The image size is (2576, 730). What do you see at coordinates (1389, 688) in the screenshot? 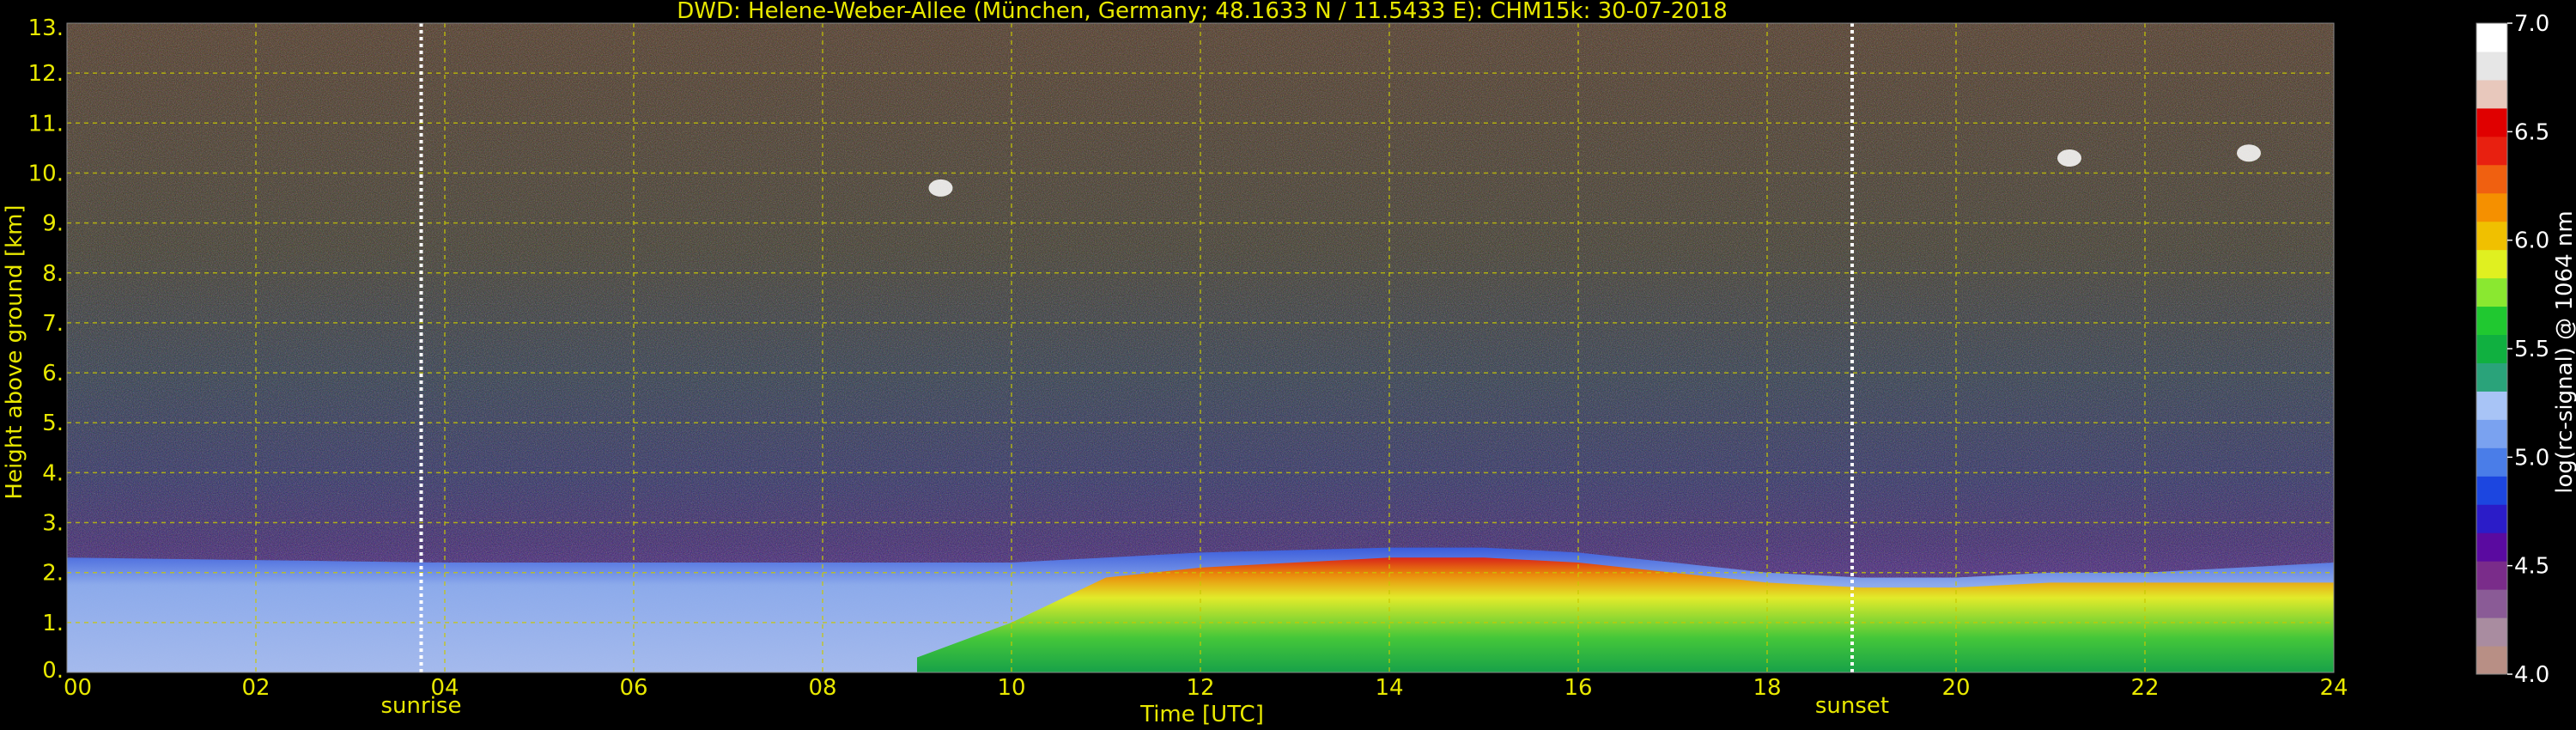
I see `x-tick-label: 14` at bounding box center [1389, 688].